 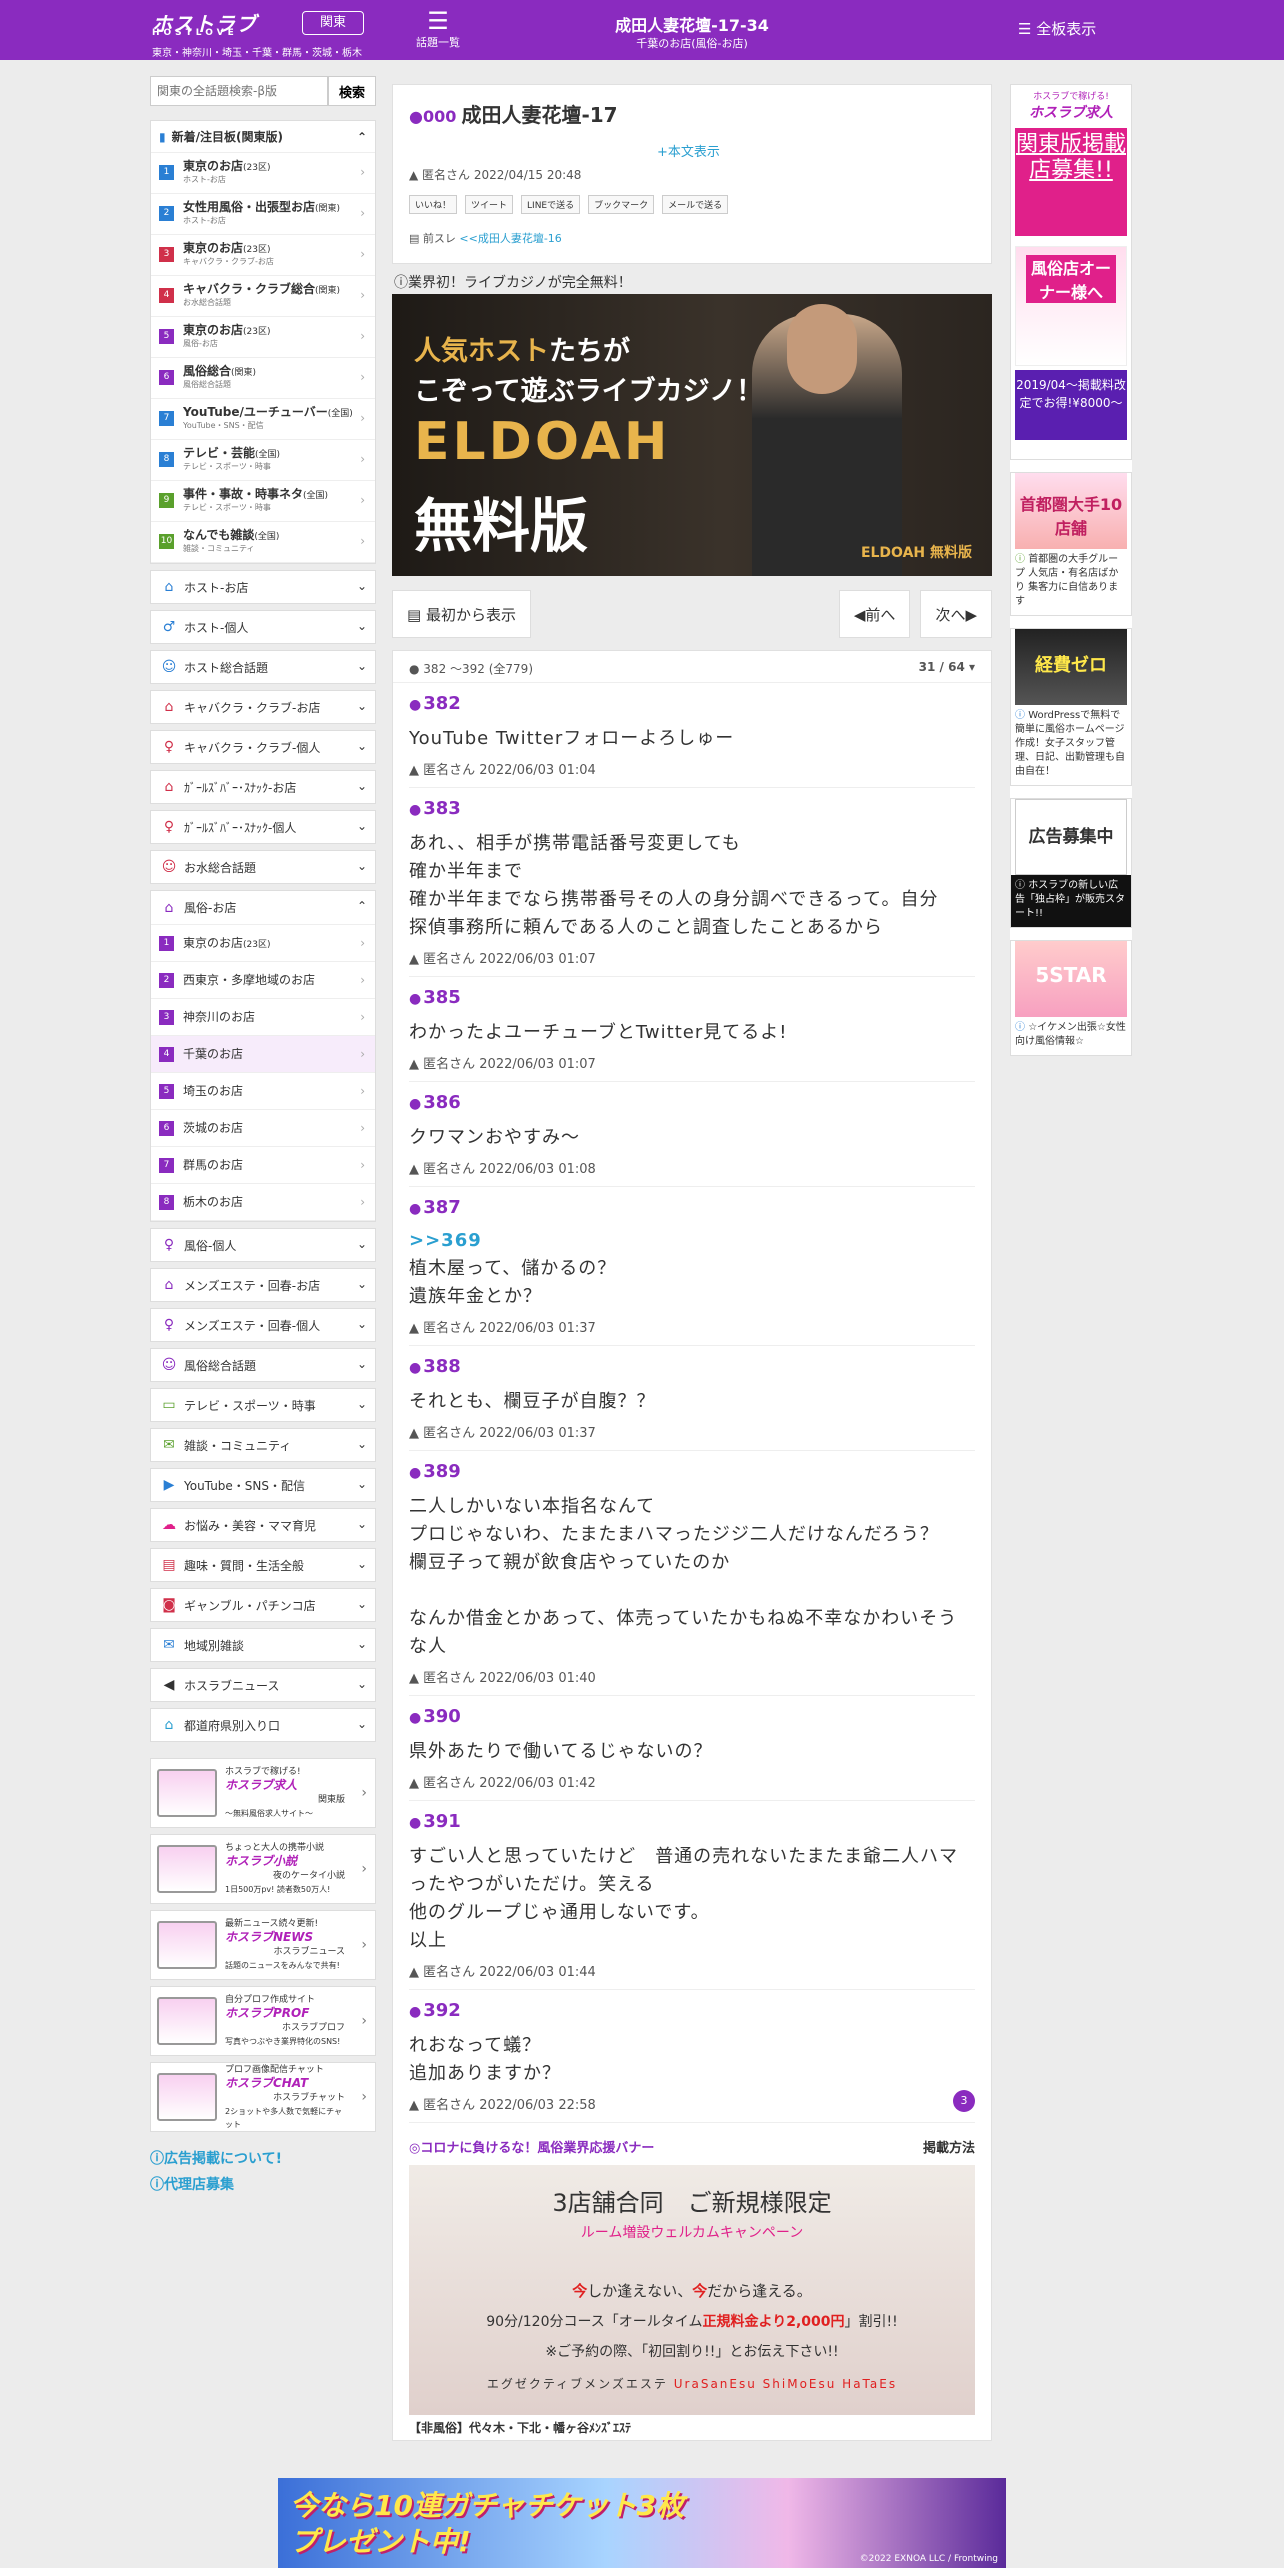 I want to click on category-item: ☺ 風俗総合話題 ⌄, so click(x=263, y=1365).